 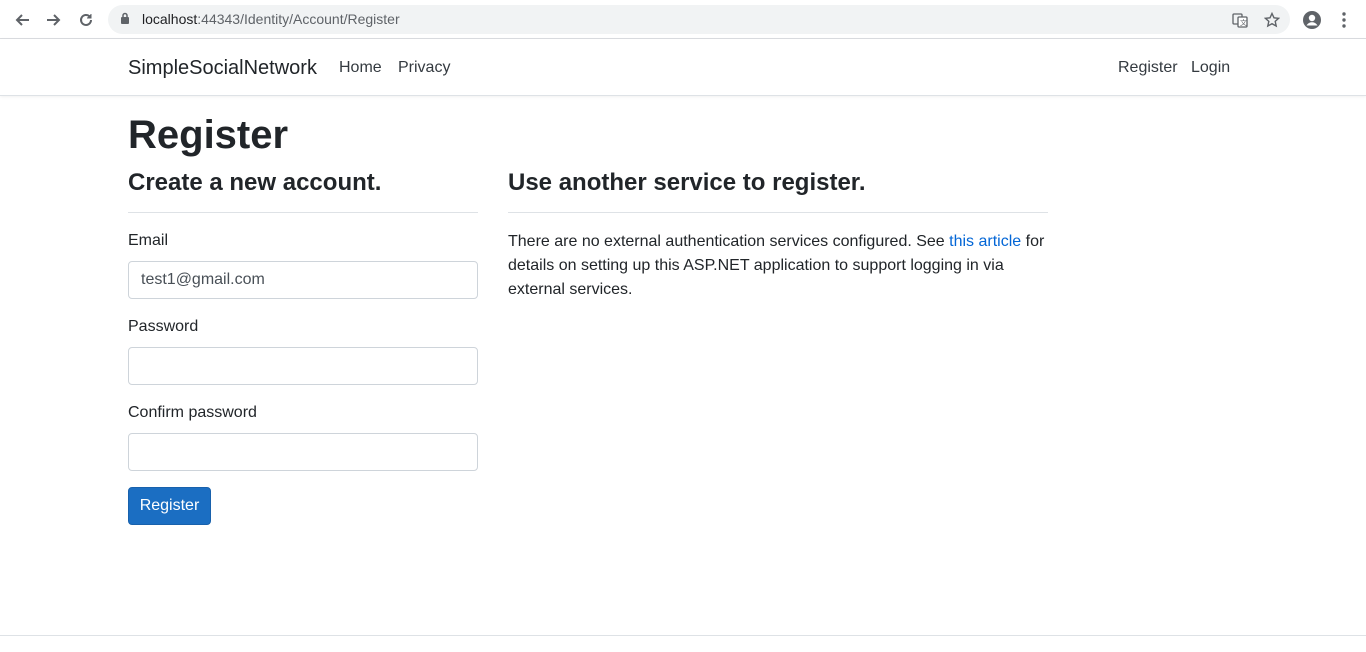 What do you see at coordinates (125, 21) in the screenshot?
I see `lock-icon` at bounding box center [125, 21].